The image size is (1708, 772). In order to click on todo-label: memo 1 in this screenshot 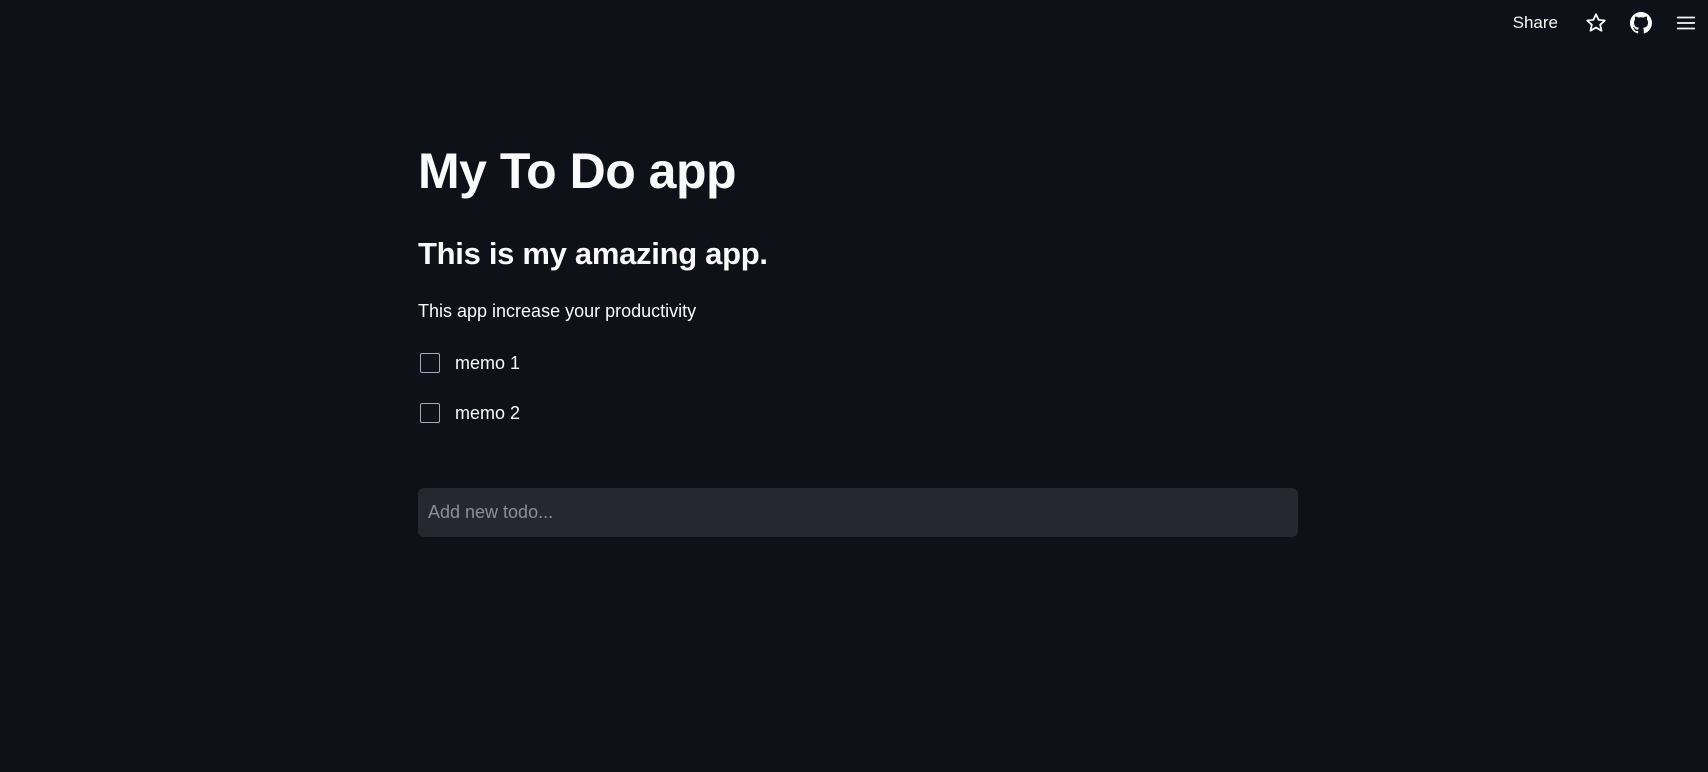, I will do `click(488, 363)`.